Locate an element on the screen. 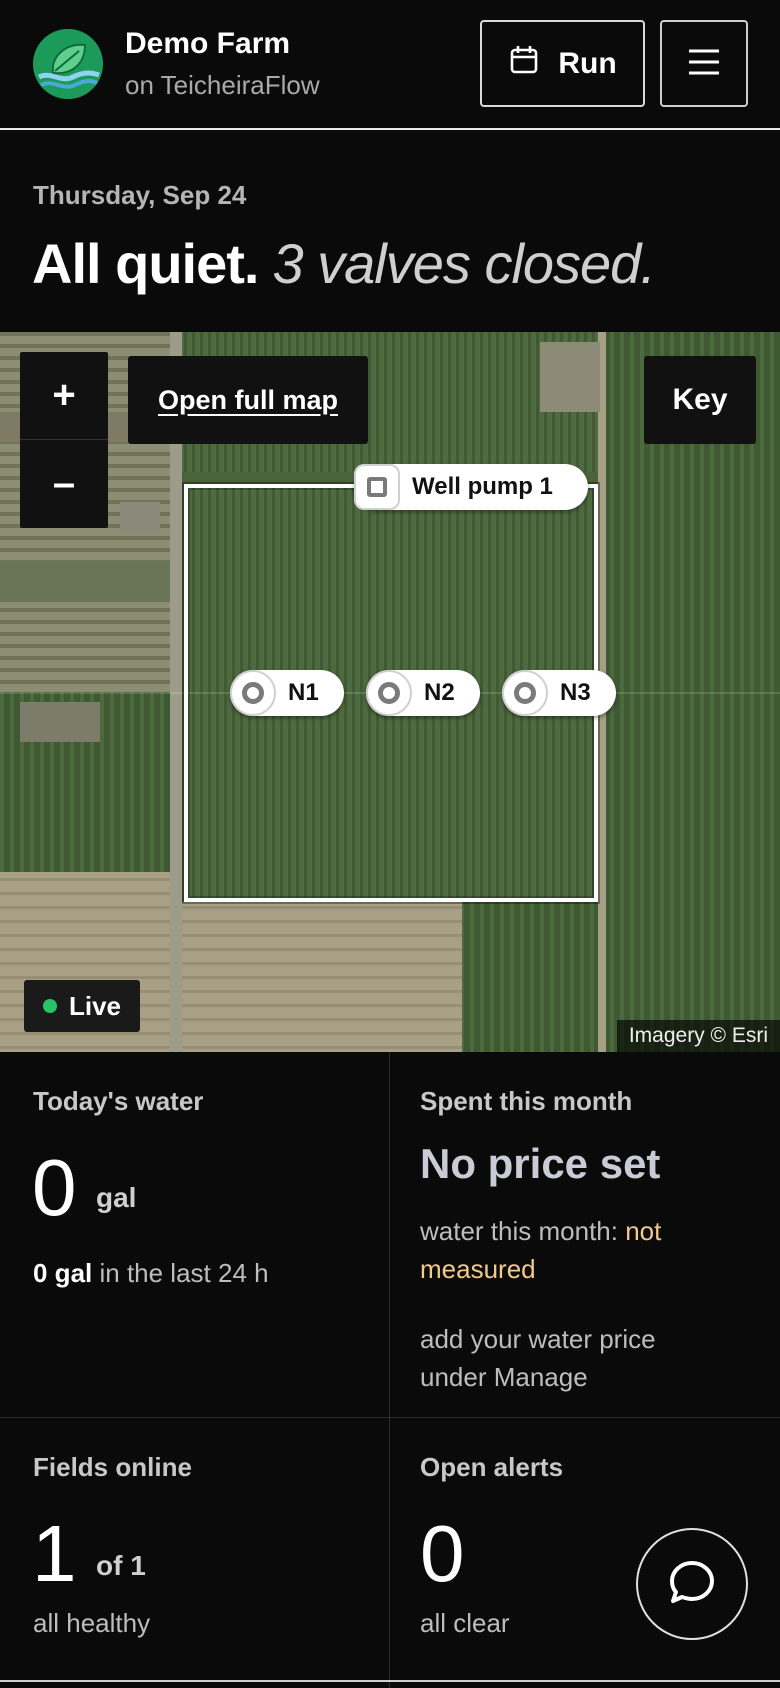 Image resolution: width=780 pixels, height=1688 pixels. status-detail: 3 valves closed. is located at coordinates (463, 263).